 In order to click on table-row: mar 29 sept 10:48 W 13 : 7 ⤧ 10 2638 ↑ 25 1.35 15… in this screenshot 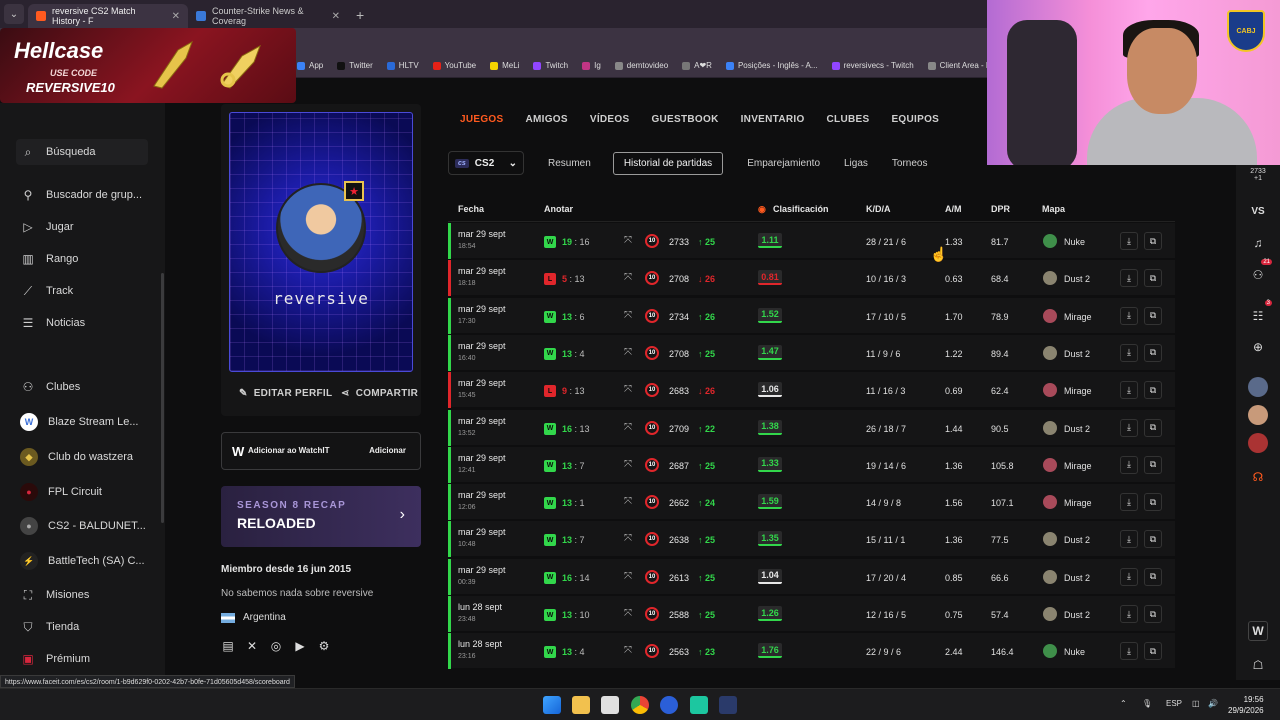, I will do `click(811, 539)`.